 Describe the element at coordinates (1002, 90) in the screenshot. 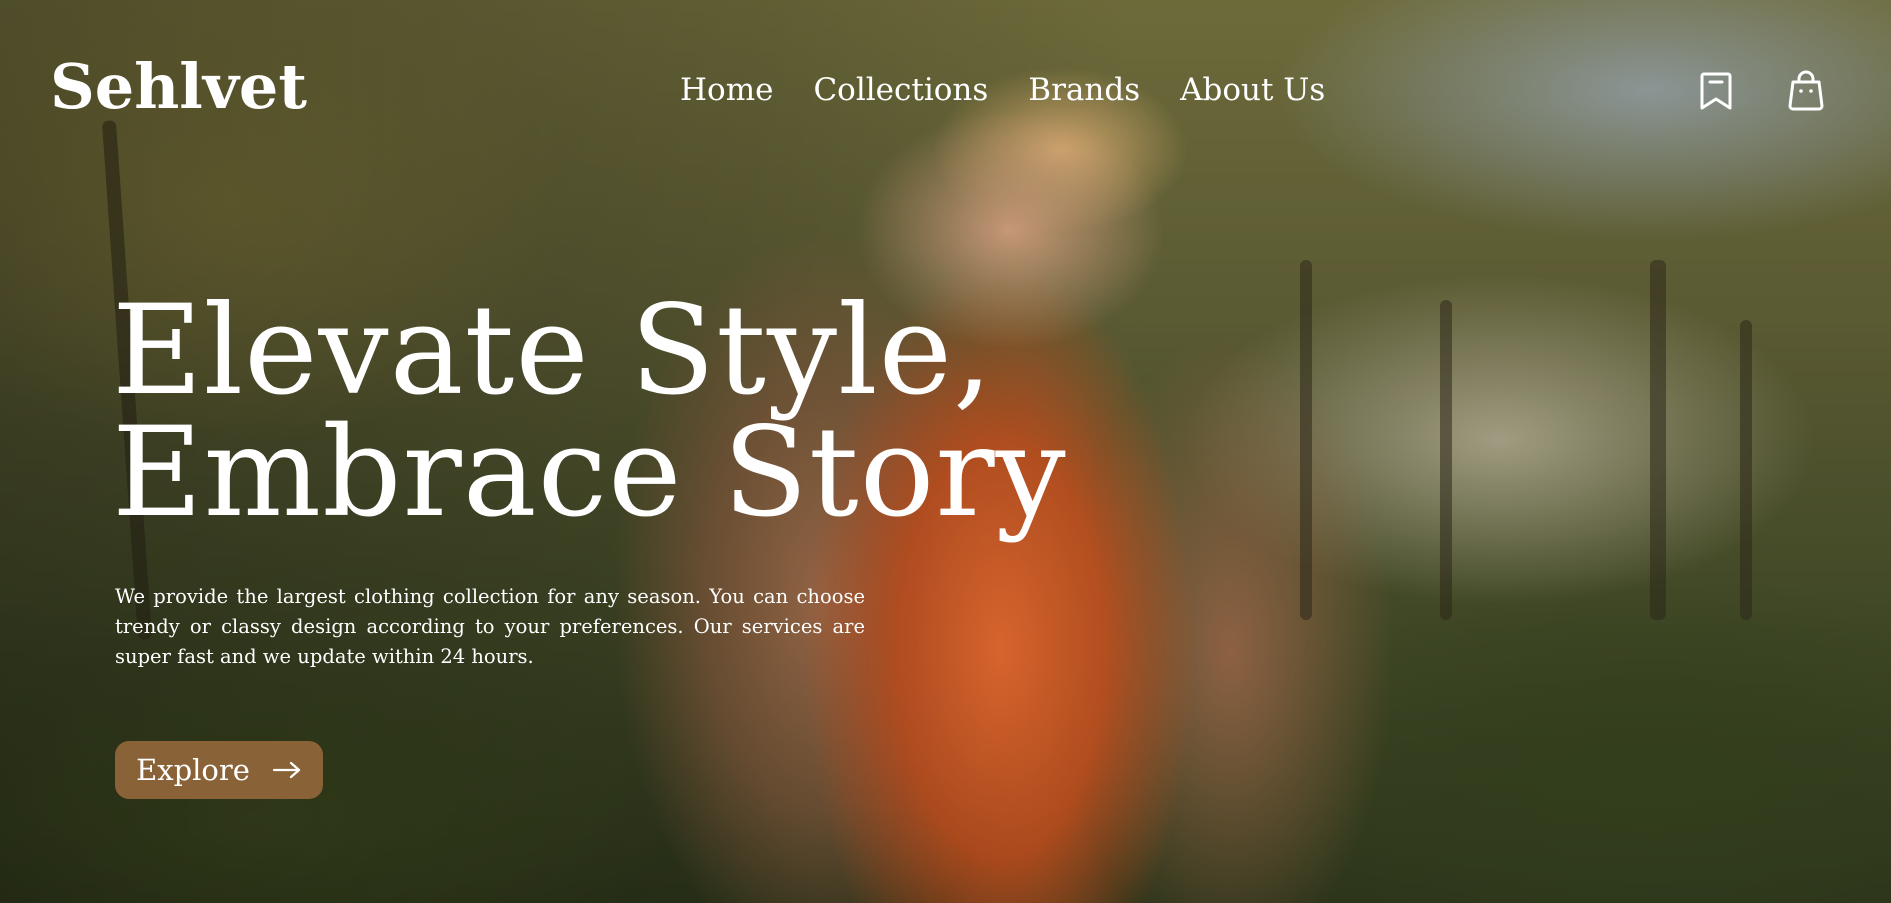

I see `main-menu: Home Collections Brands About Us` at that location.